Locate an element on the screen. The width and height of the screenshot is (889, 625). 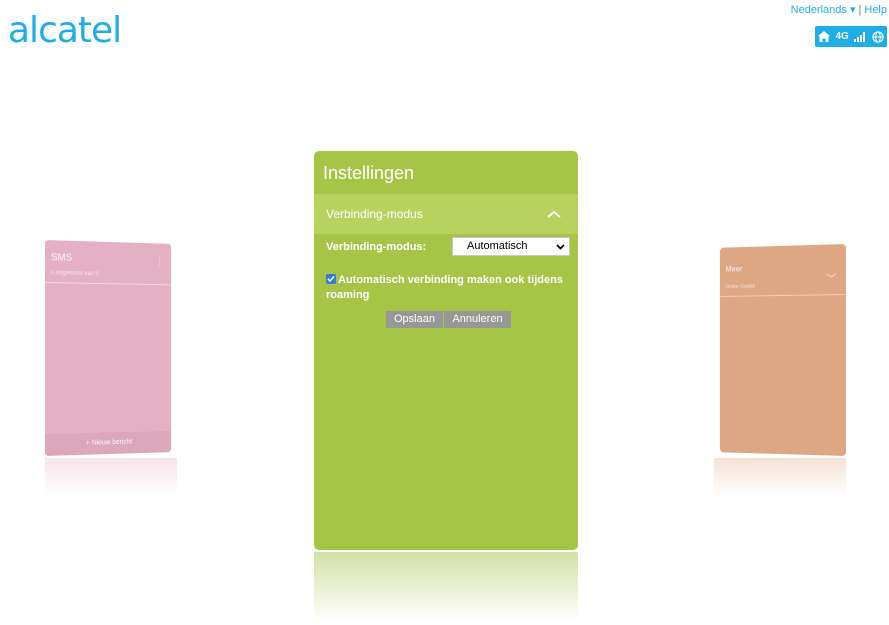
chevron-down-icon: ﹀ is located at coordinates (831, 280).